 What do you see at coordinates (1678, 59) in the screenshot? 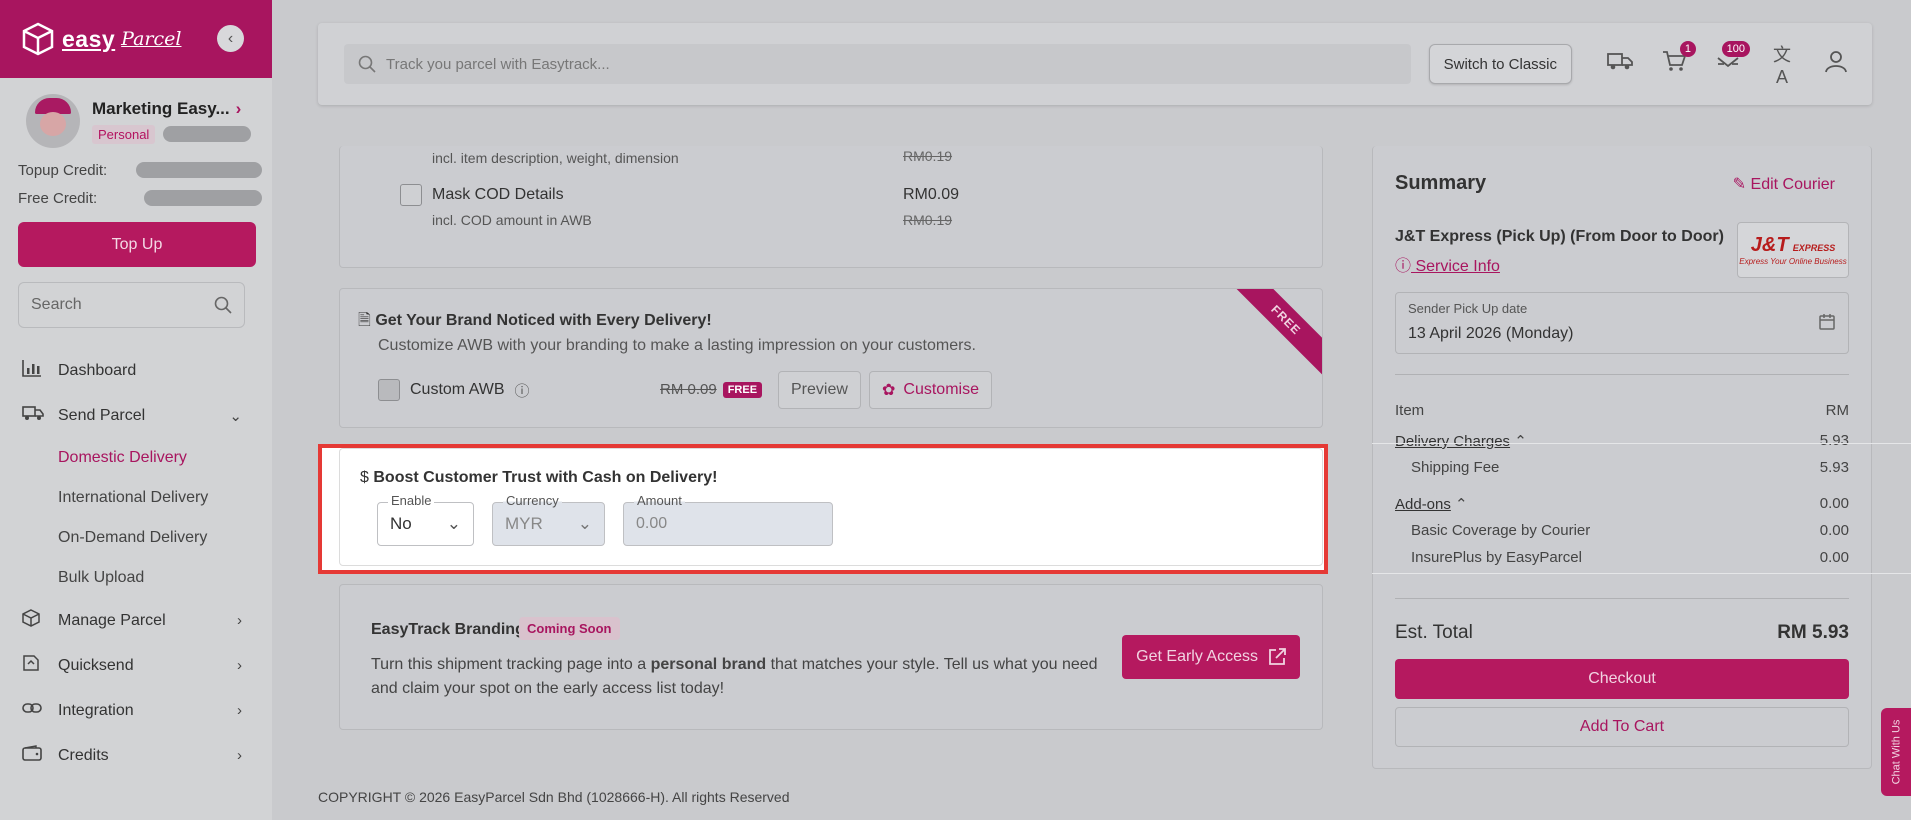
I see `cart-icon: 1` at bounding box center [1678, 59].